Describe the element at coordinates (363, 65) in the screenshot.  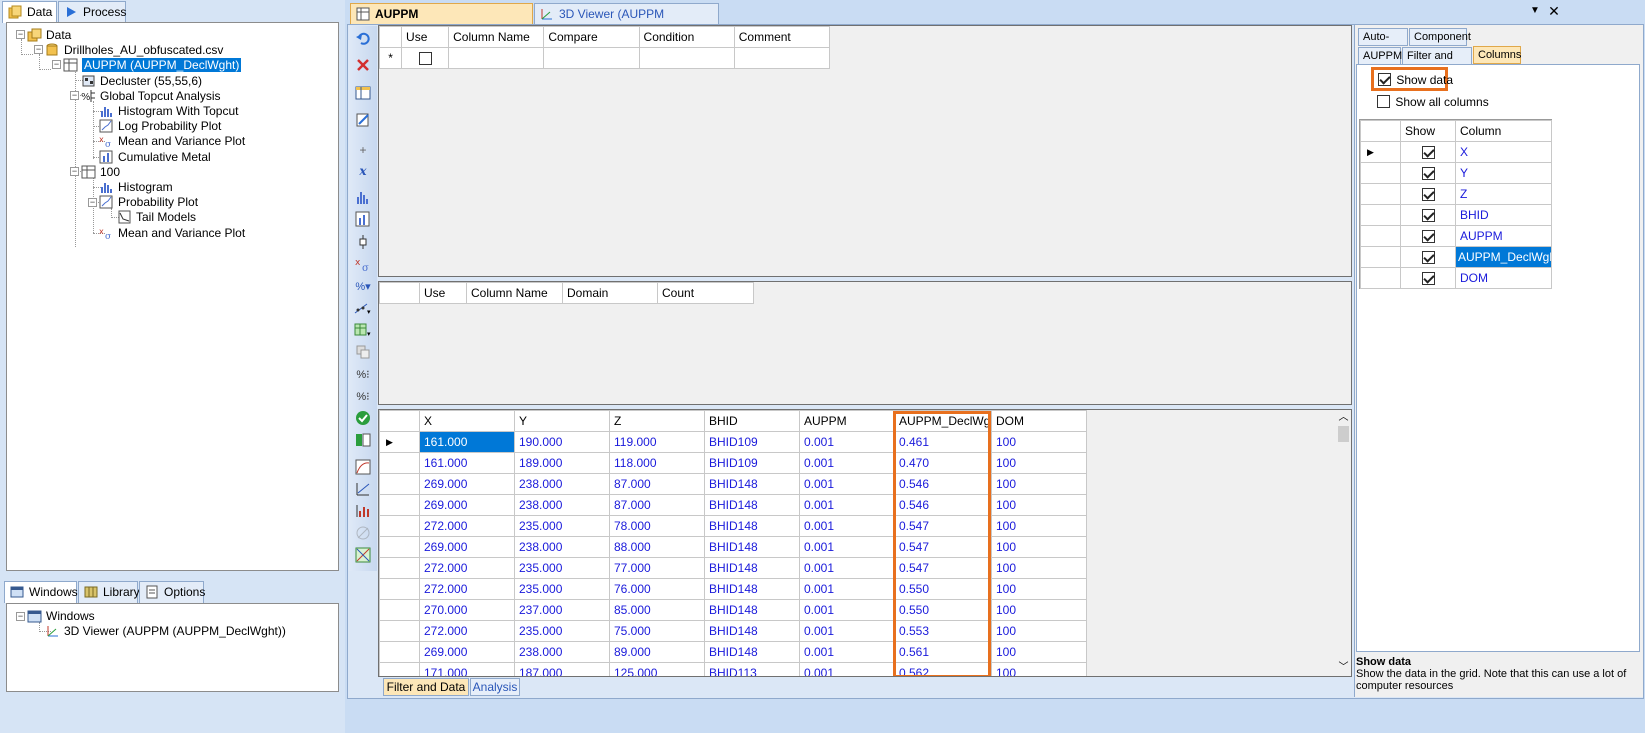
I see `delete-icon` at that location.